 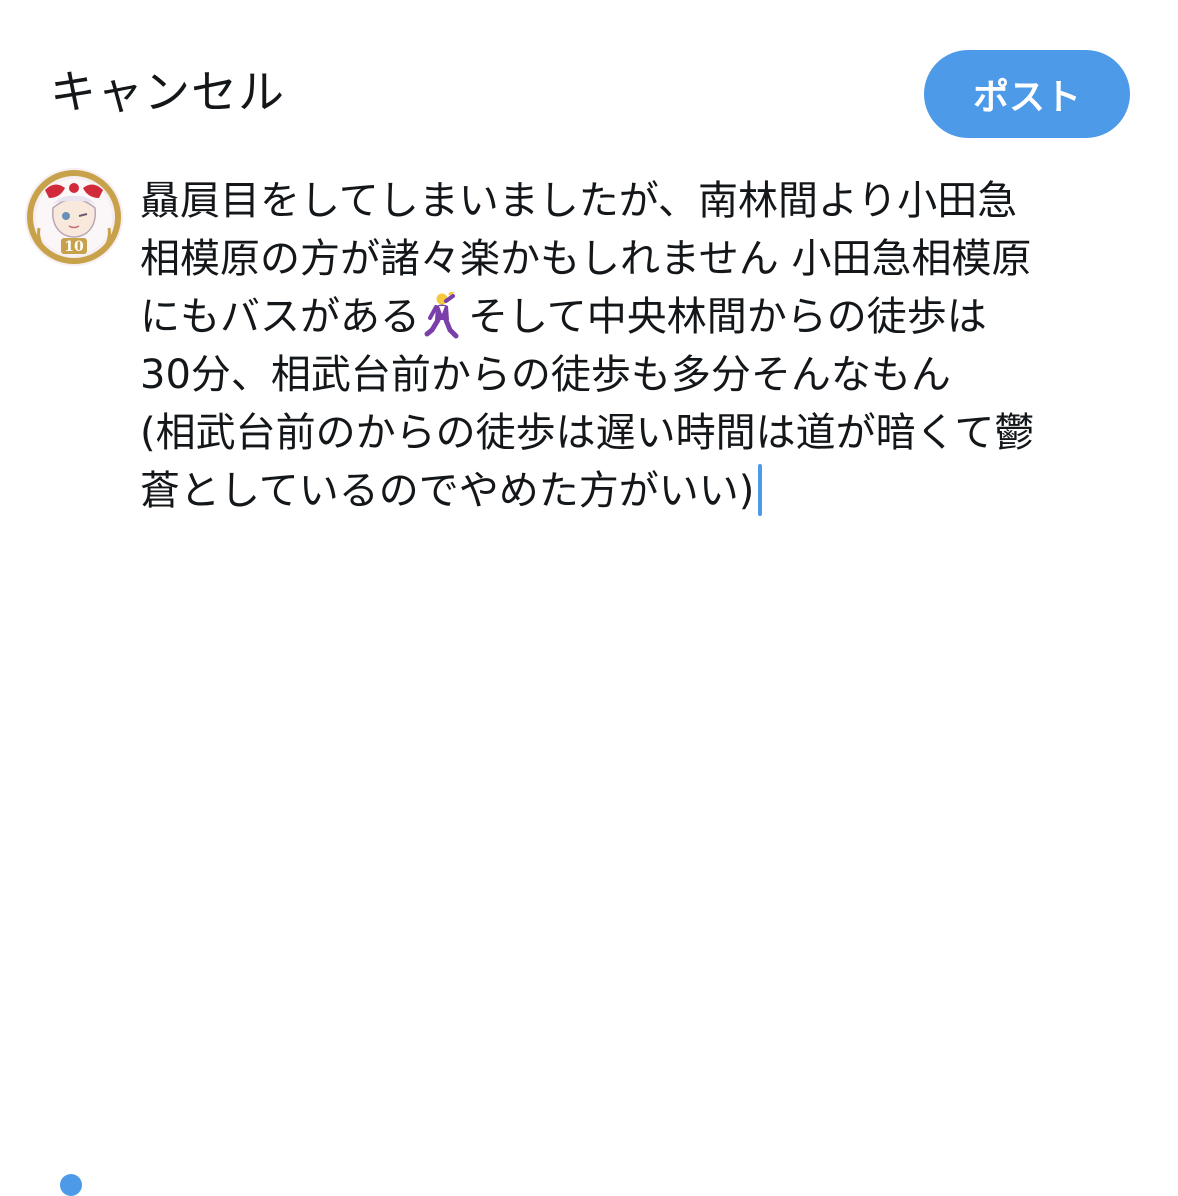 I want to click on post-button: ポスト, so click(x=1027, y=94).